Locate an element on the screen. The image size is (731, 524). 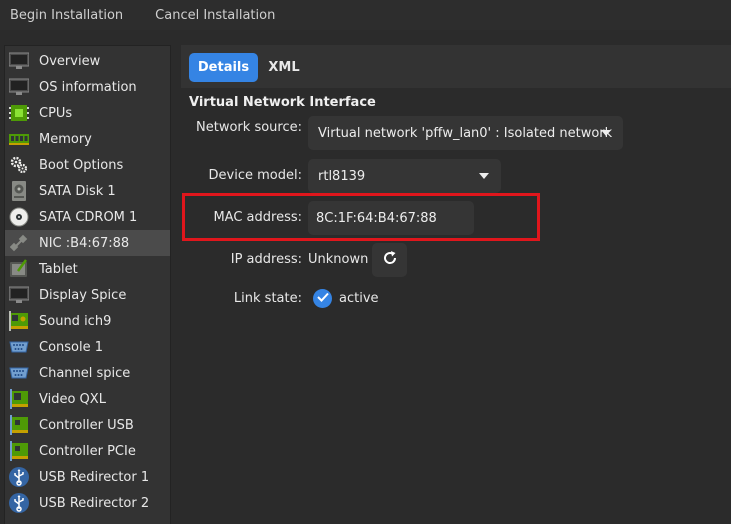
sidebar-item-controller-usb: Controller USB is located at coordinates (87, 425).